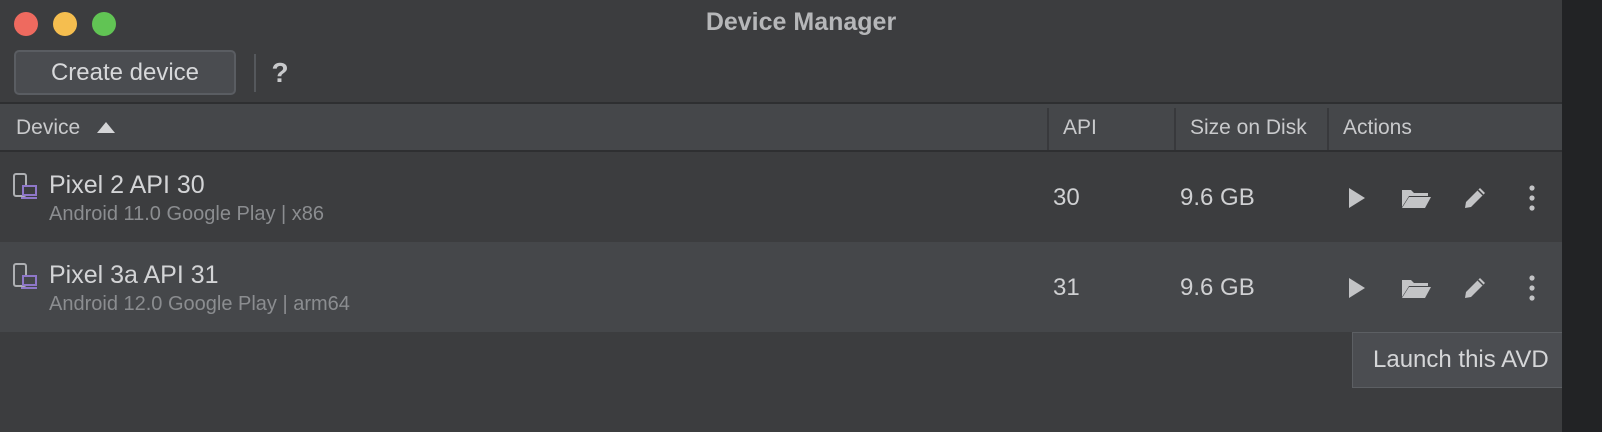 The image size is (1602, 432). Describe the element at coordinates (134, 275) in the screenshot. I see `device-name: Pixel 3a API 31` at that location.